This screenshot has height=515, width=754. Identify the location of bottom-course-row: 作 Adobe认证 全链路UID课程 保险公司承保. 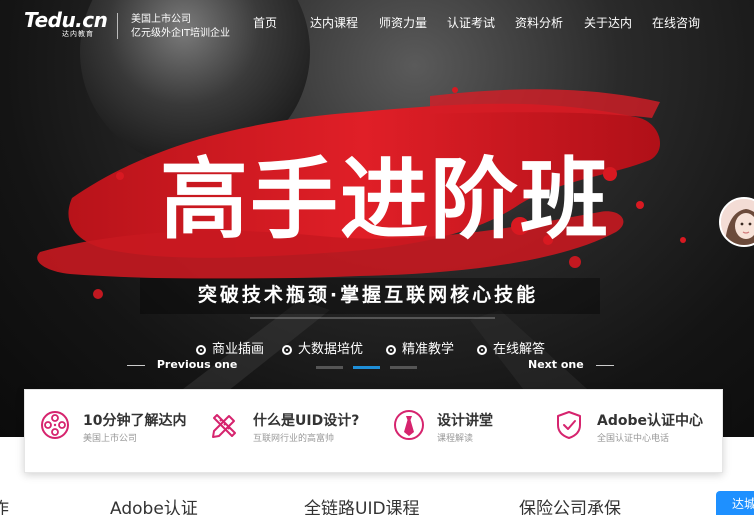
(377, 505).